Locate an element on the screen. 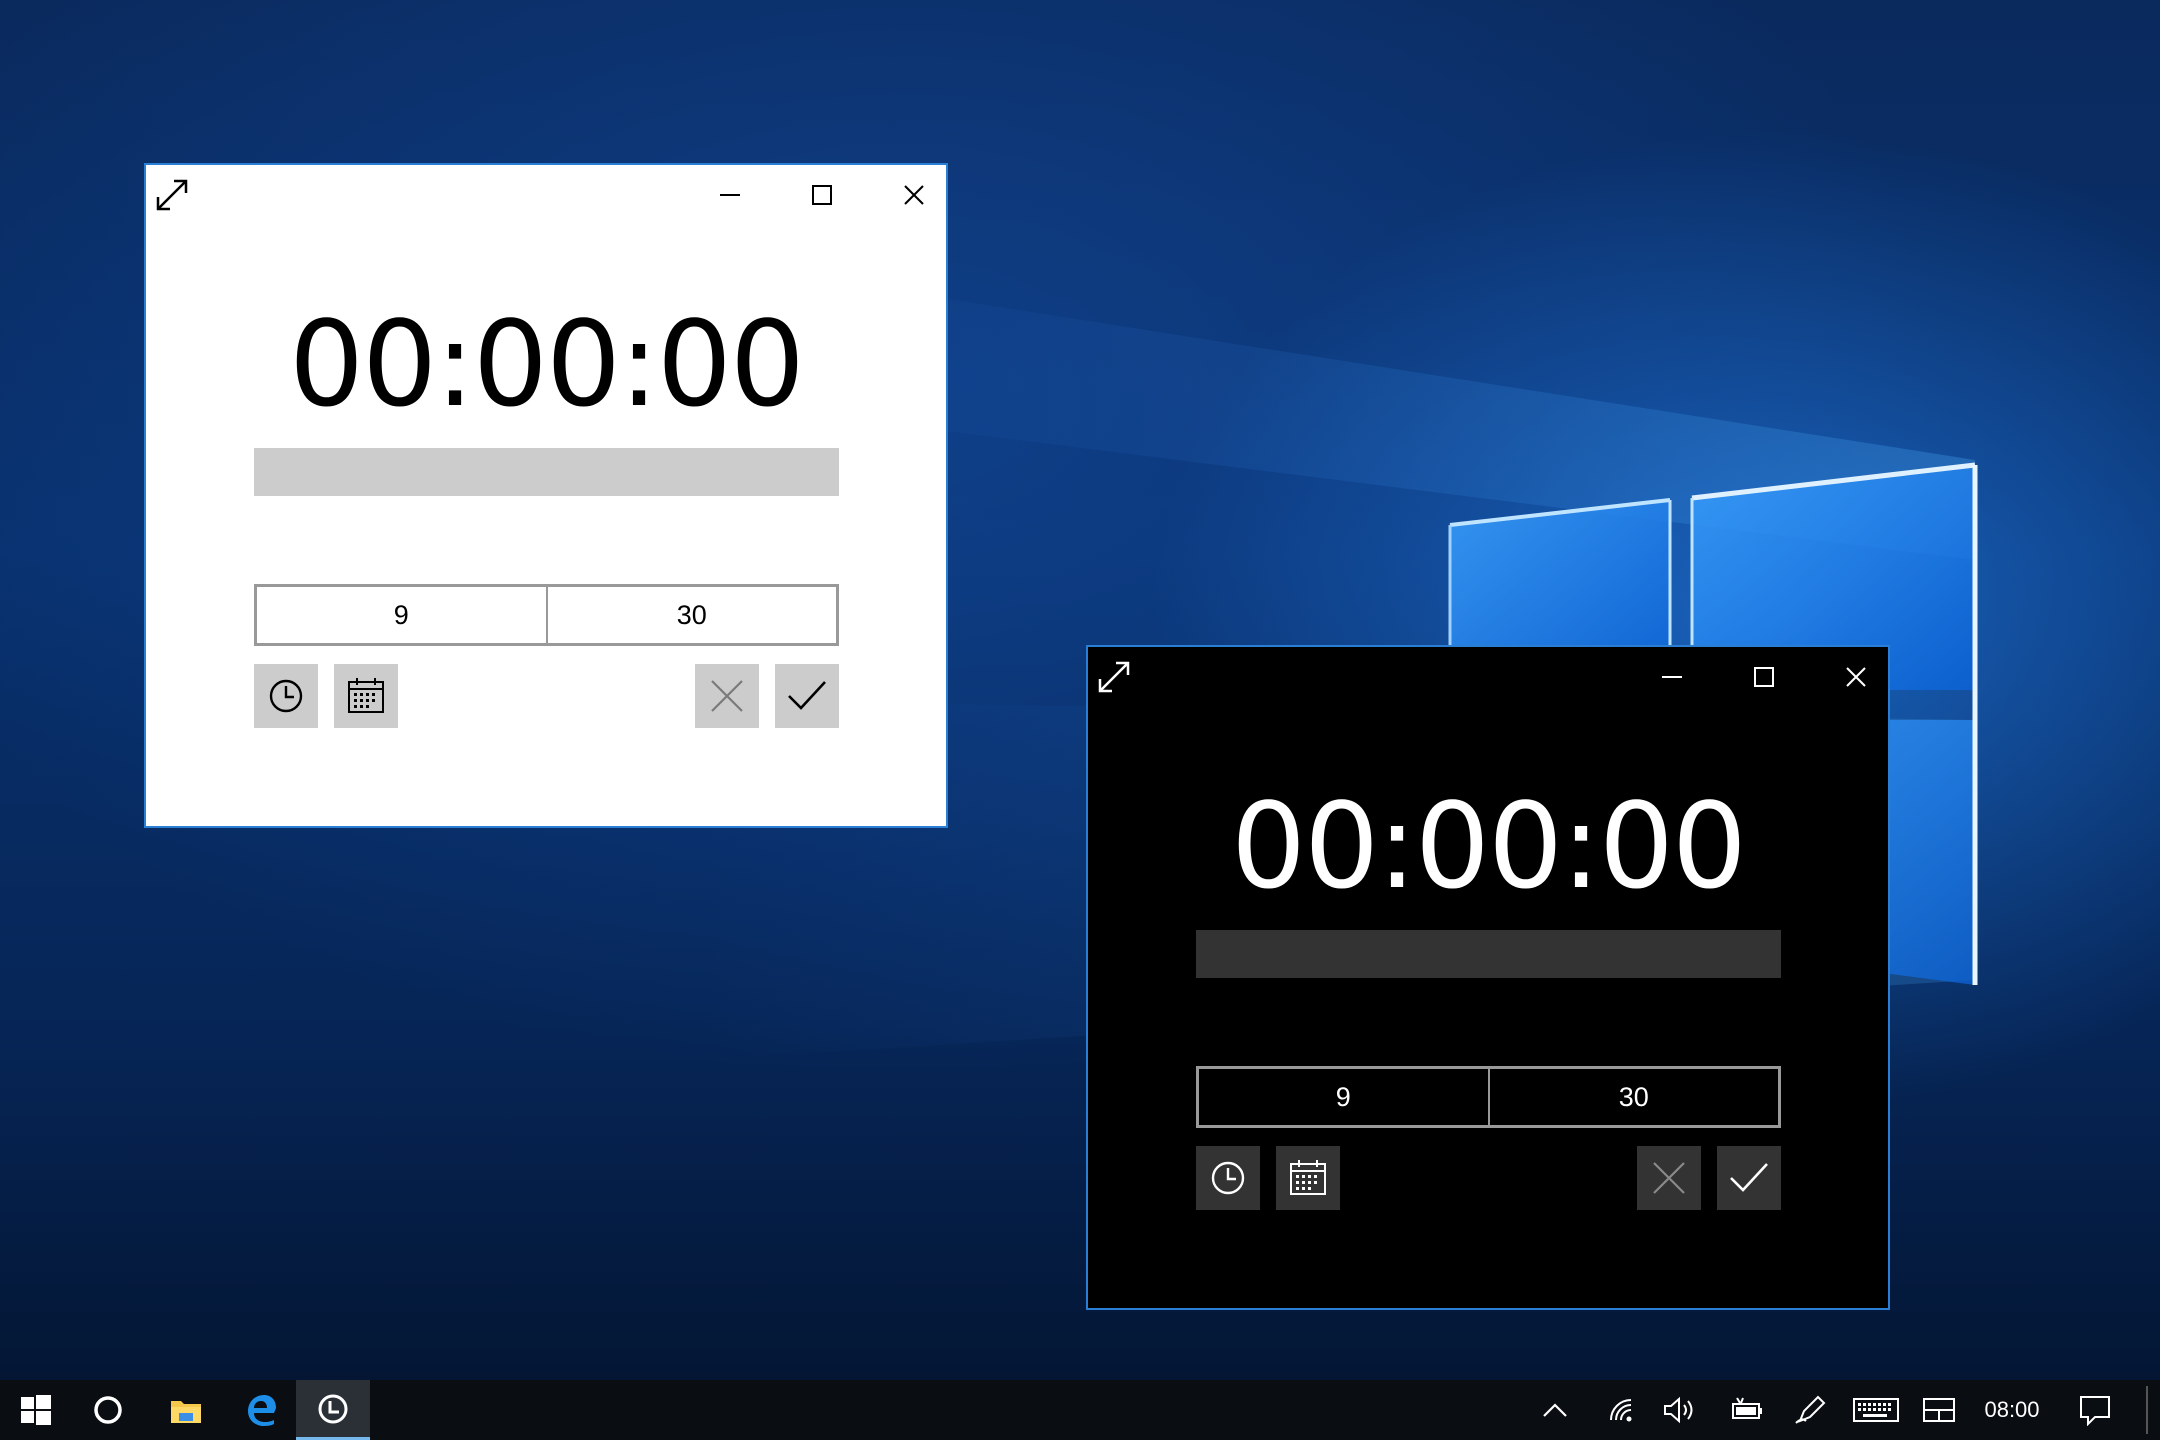 This screenshot has width=2160, height=1440. windows-start-icon is located at coordinates (36, 1410).